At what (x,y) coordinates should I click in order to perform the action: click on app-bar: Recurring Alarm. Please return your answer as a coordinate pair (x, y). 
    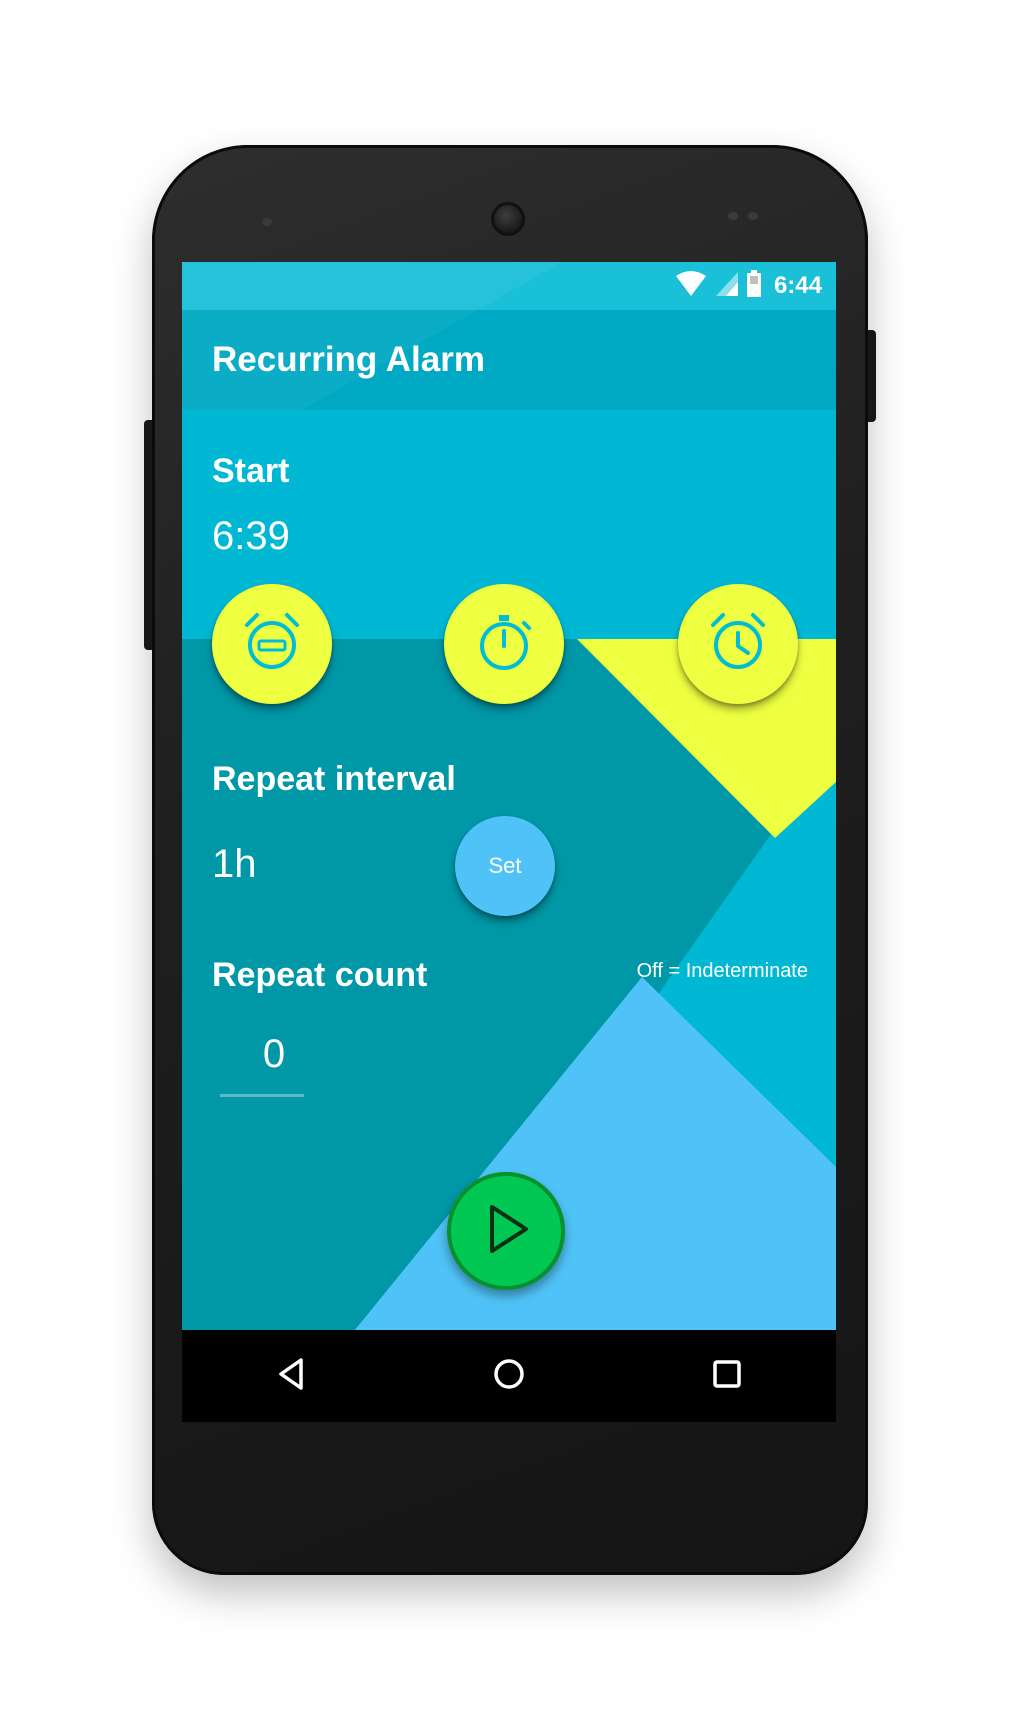
    Looking at the image, I should click on (509, 360).